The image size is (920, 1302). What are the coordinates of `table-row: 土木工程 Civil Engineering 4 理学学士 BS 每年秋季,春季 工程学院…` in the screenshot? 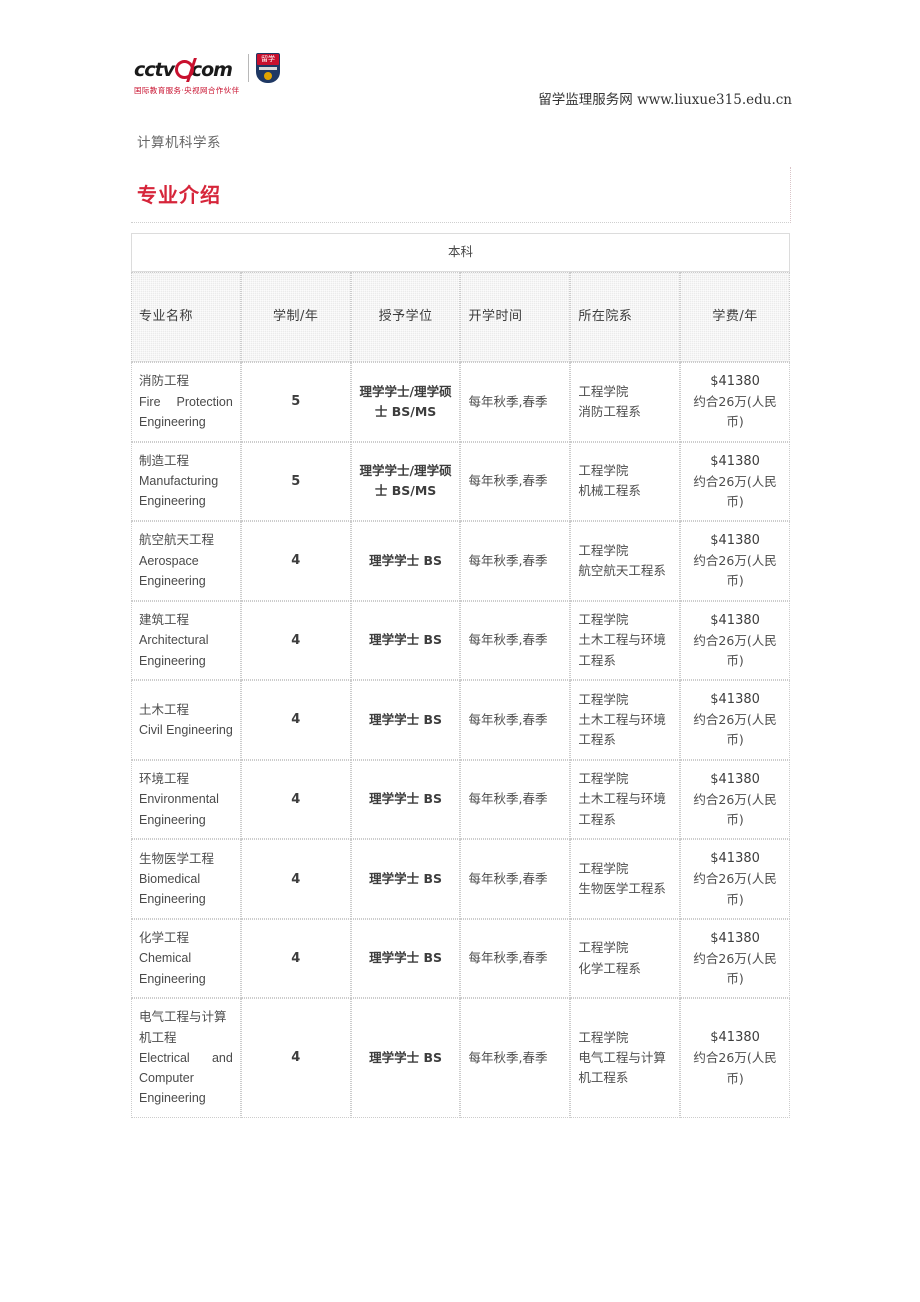 It's located at (460, 720).